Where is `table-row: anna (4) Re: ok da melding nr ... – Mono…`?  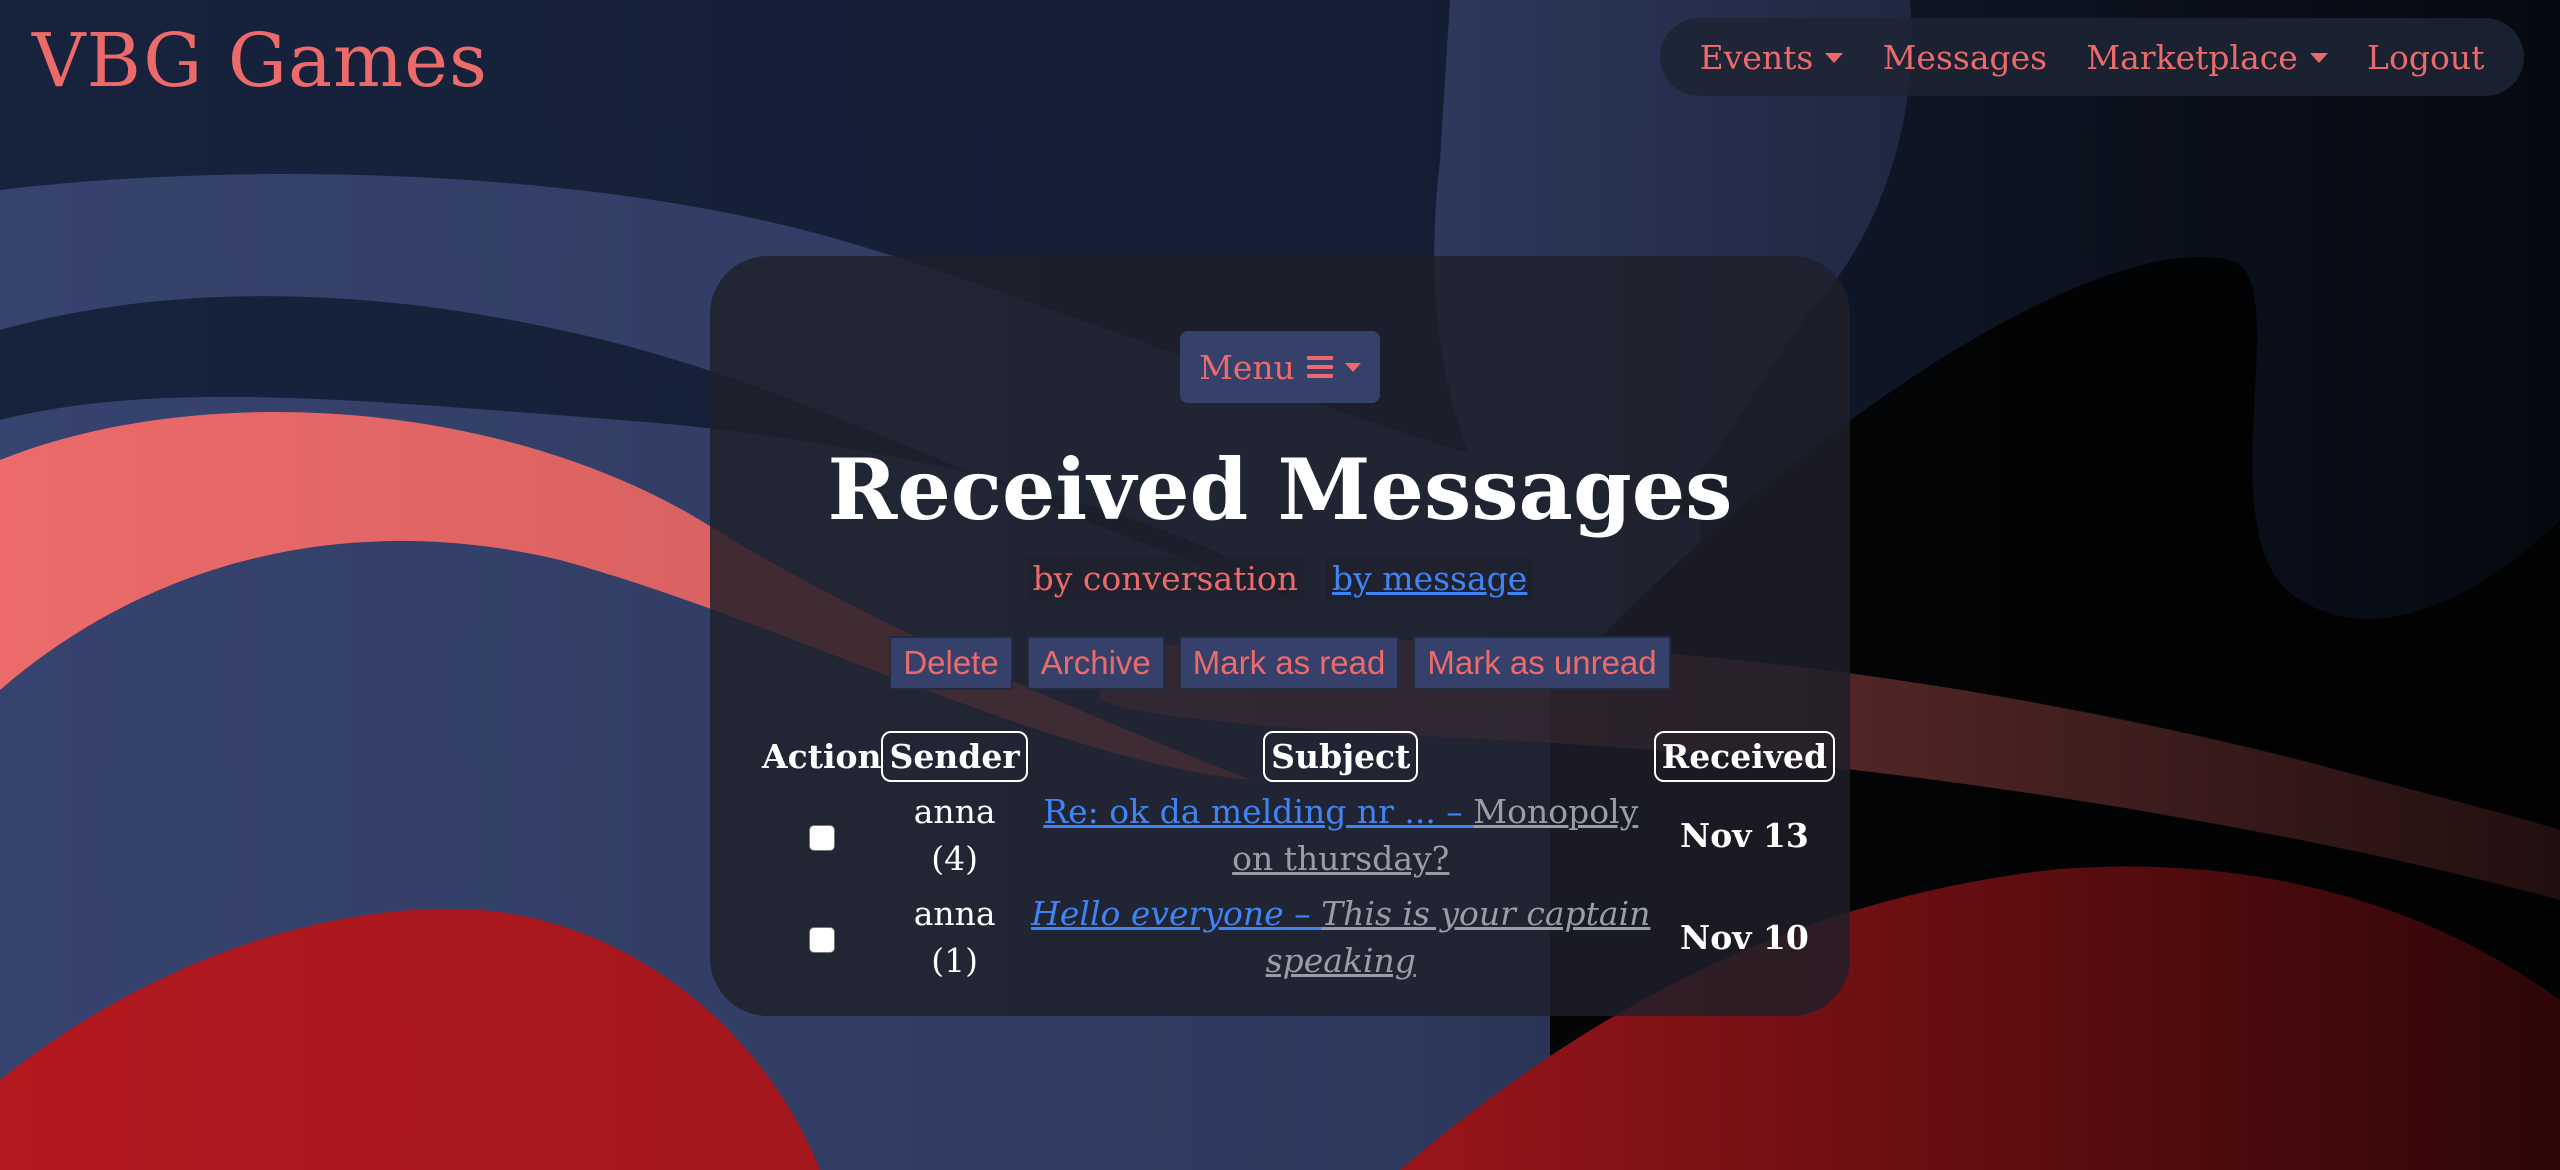 table-row: anna (4) Re: ok da melding nr ... – Mono… is located at coordinates (1298, 835).